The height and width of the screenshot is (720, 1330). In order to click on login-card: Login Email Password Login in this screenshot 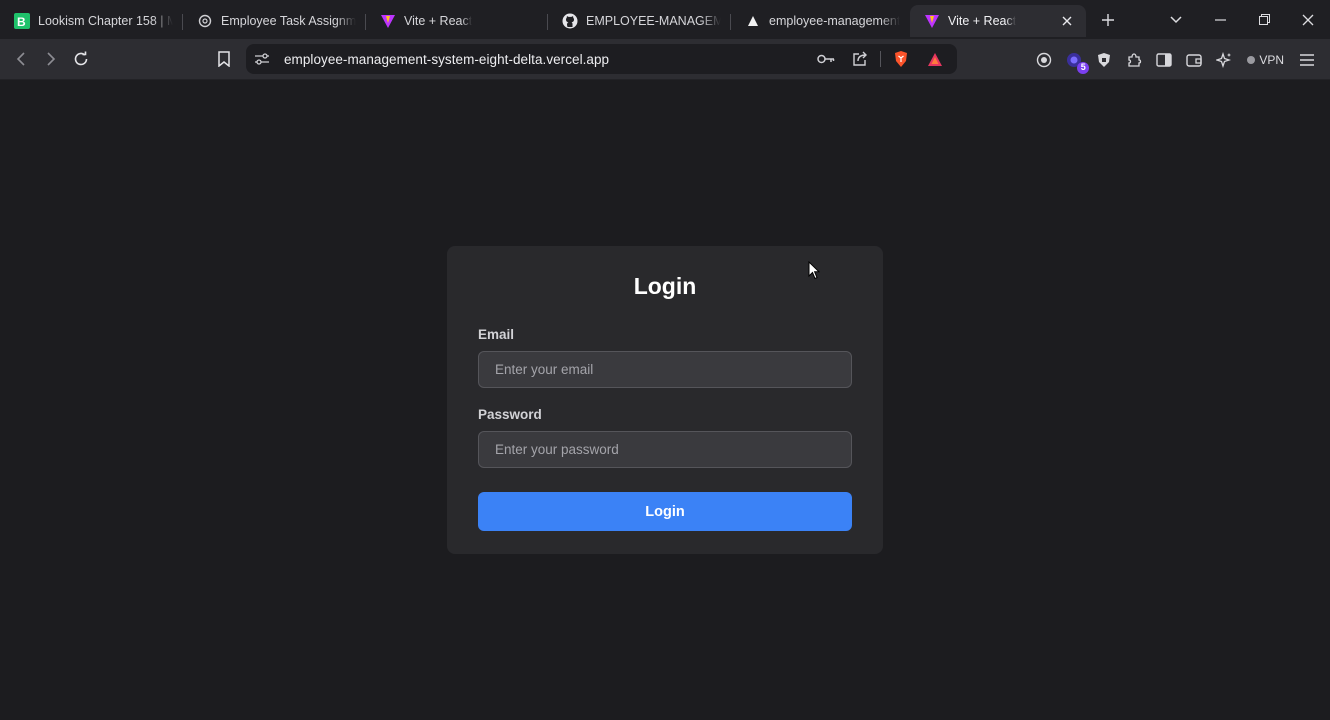, I will do `click(665, 400)`.